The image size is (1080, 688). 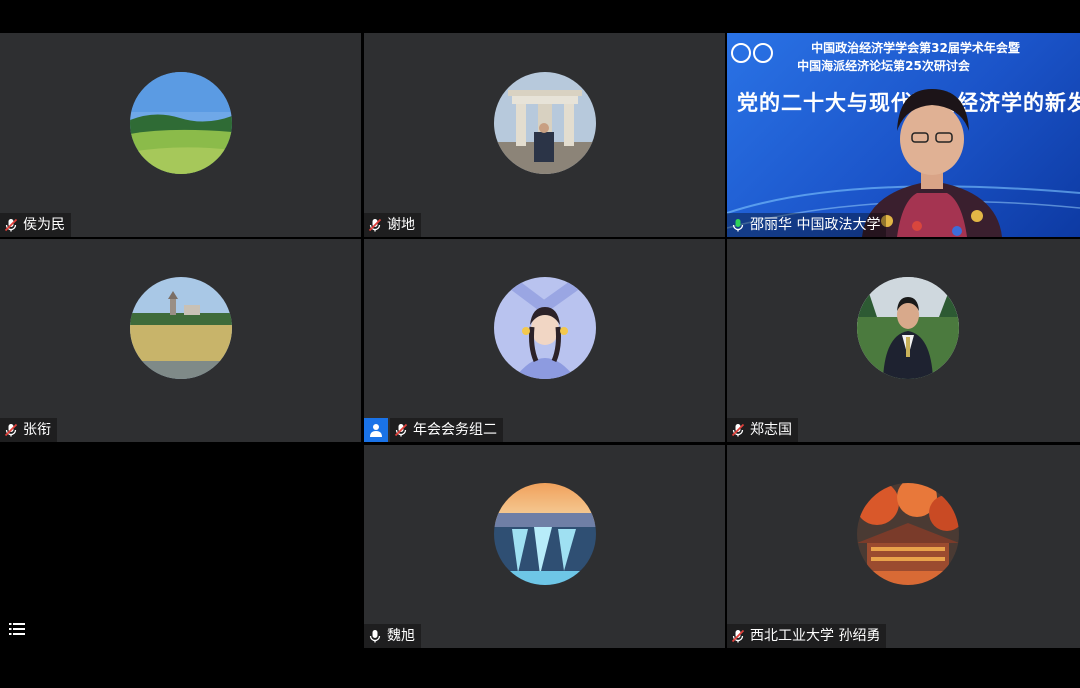 I want to click on participant-name: 张衔, so click(x=37, y=430).